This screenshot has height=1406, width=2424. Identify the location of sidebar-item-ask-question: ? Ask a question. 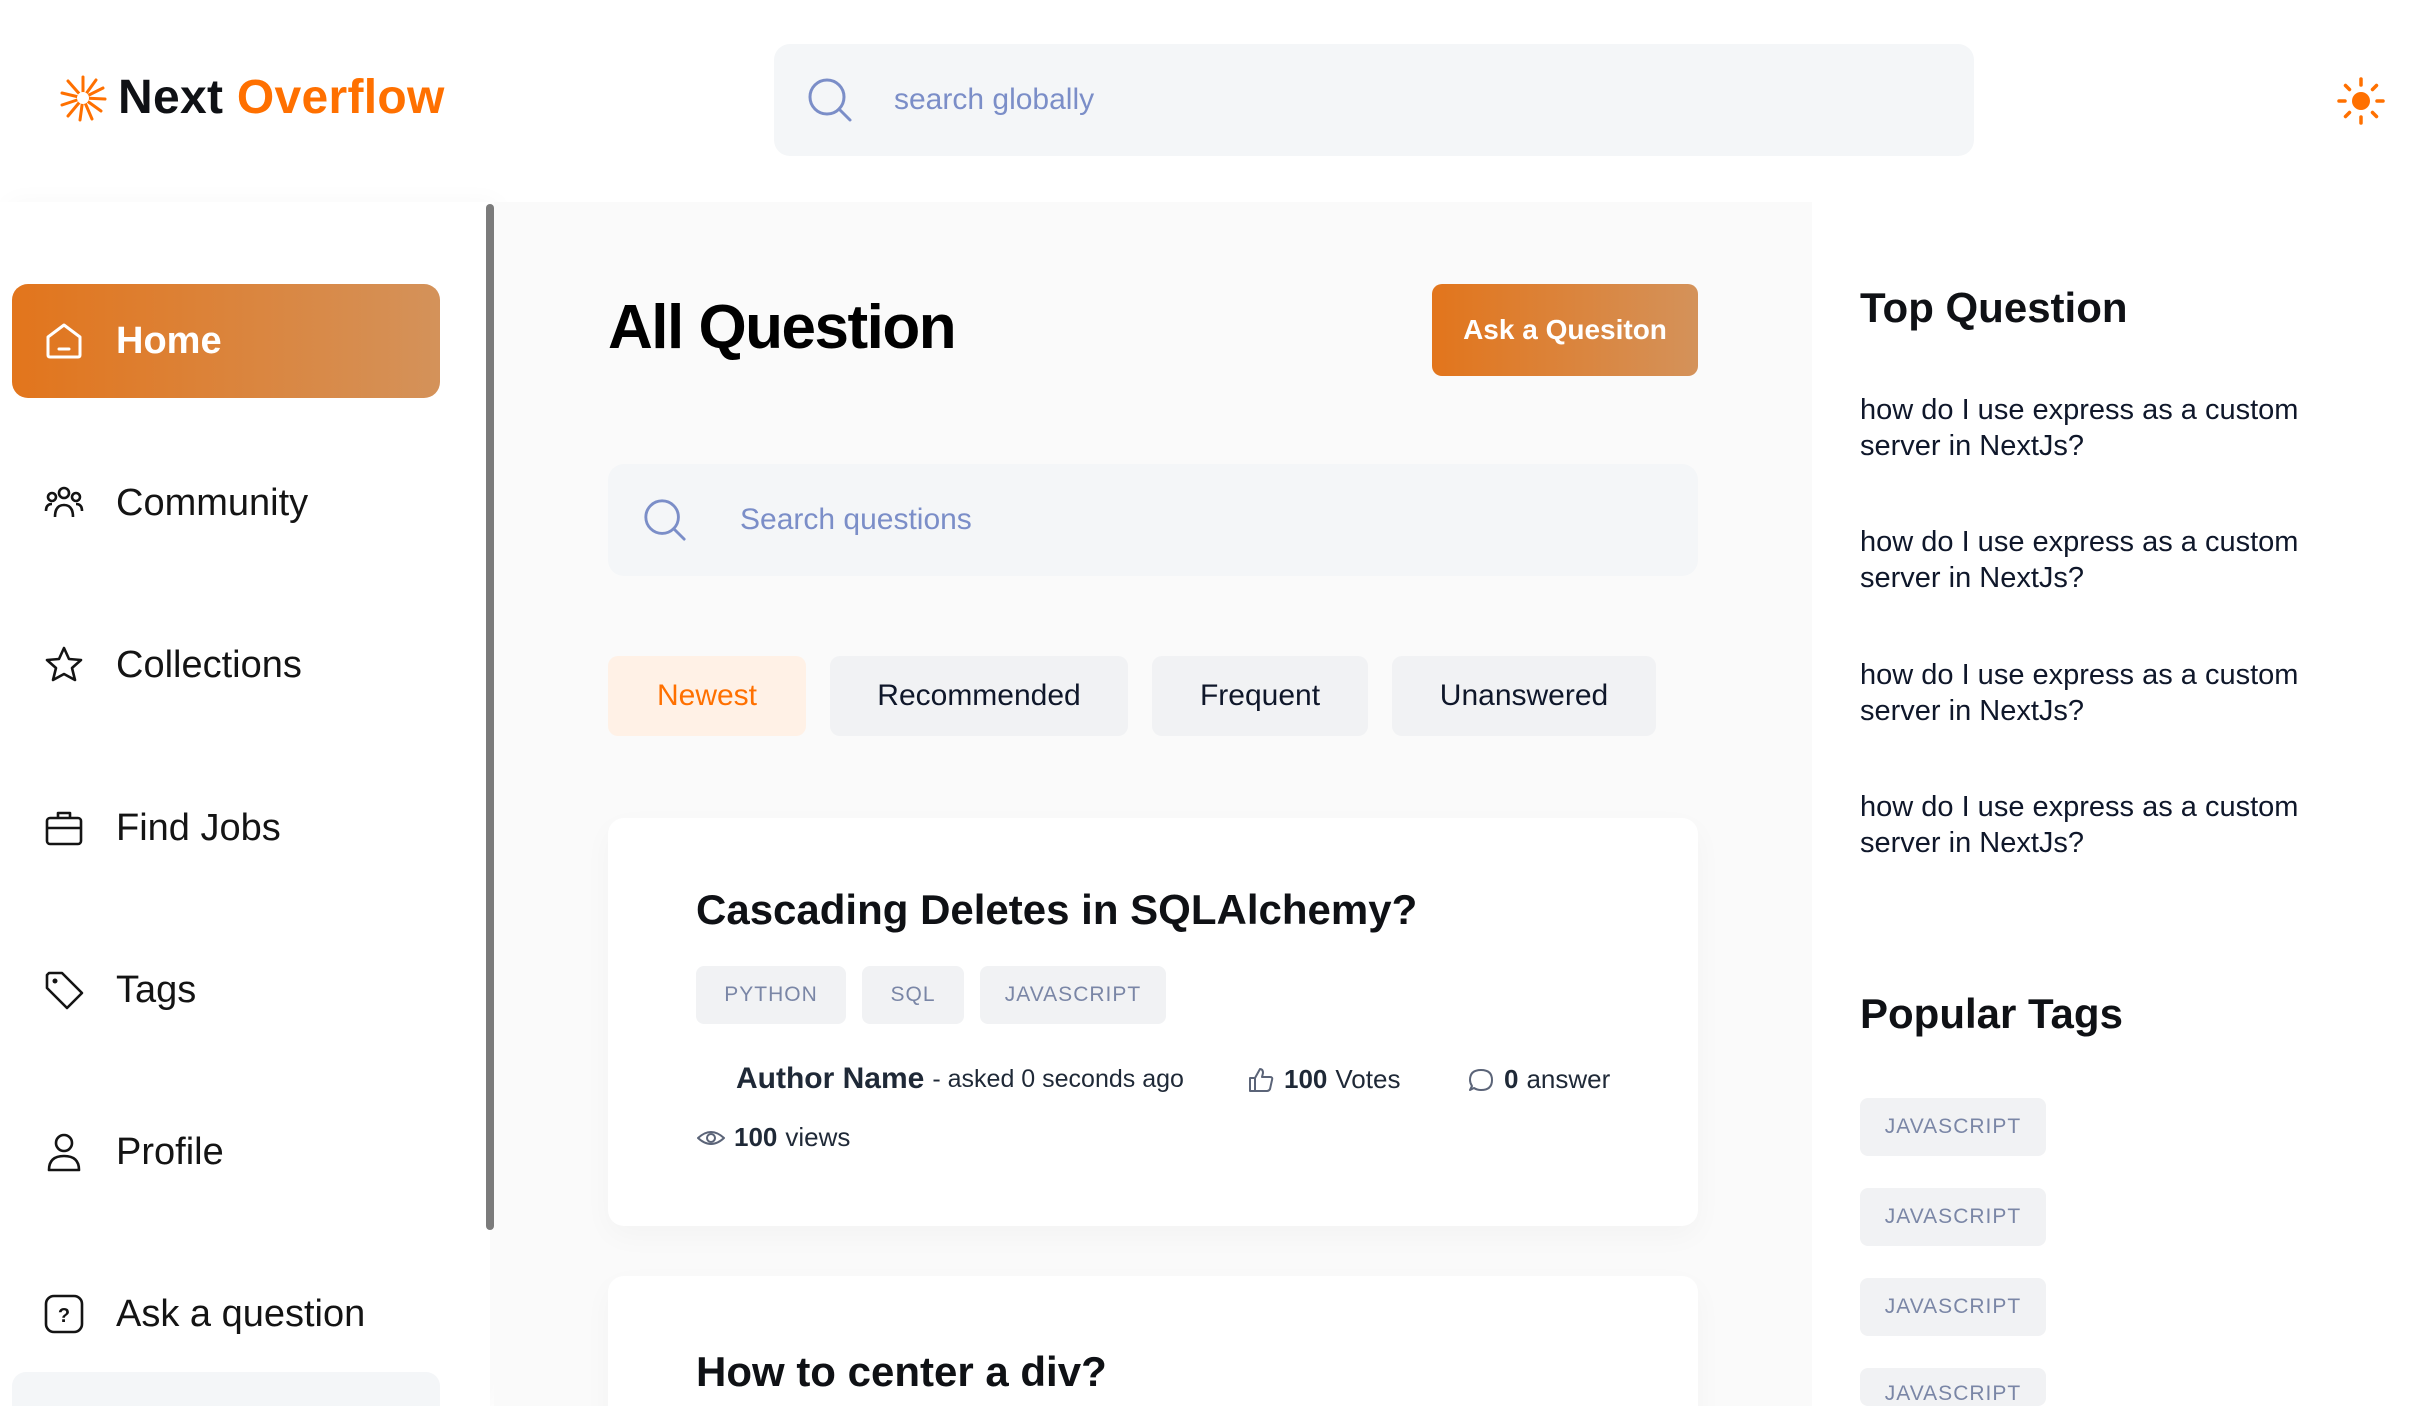
(226, 1314).